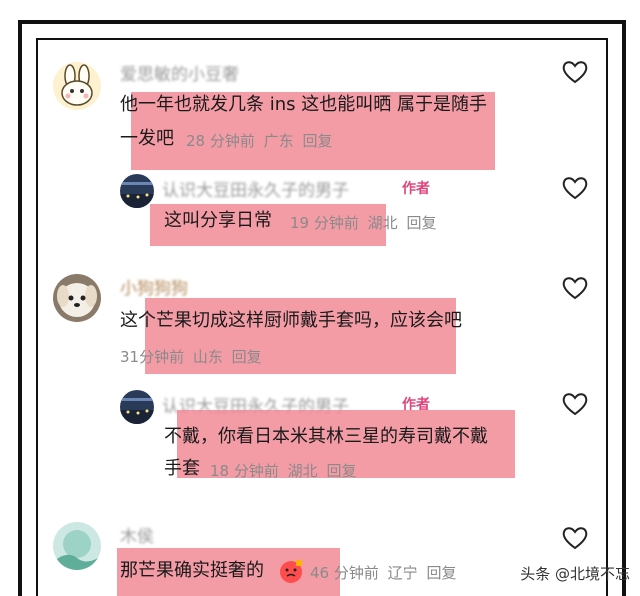  Describe the element at coordinates (416, 189) in the screenshot. I see `author-badge: 作者` at that location.